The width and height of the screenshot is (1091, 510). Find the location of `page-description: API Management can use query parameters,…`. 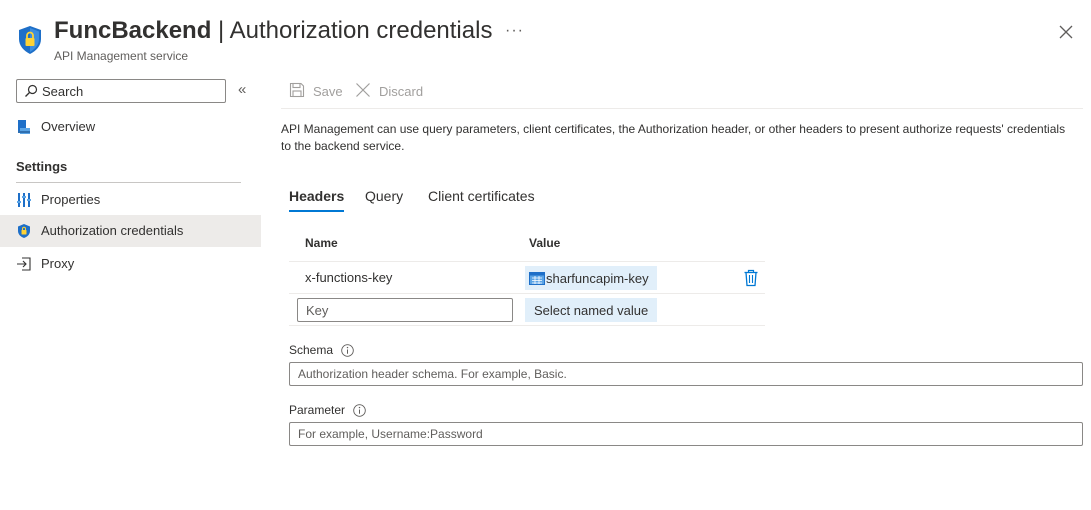

page-description: API Management can use query parameters,… is located at coordinates (673, 137).